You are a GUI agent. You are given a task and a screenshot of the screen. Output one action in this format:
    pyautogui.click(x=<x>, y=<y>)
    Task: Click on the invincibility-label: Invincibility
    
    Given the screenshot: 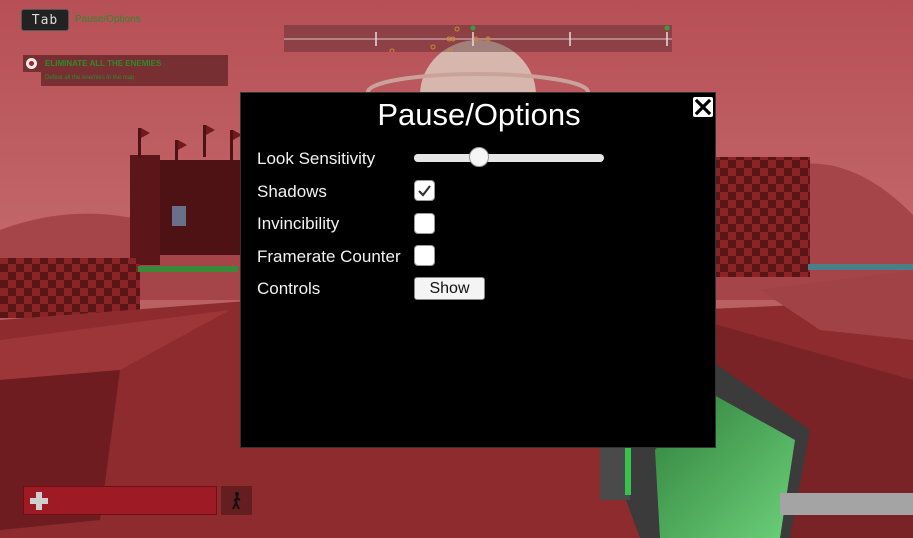 What is the action you would take?
    pyautogui.click(x=298, y=223)
    